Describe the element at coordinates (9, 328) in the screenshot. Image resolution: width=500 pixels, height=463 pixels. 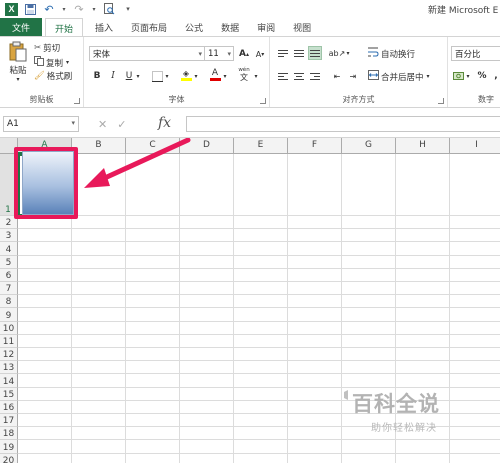
I see `row-header-10: 10` at that location.